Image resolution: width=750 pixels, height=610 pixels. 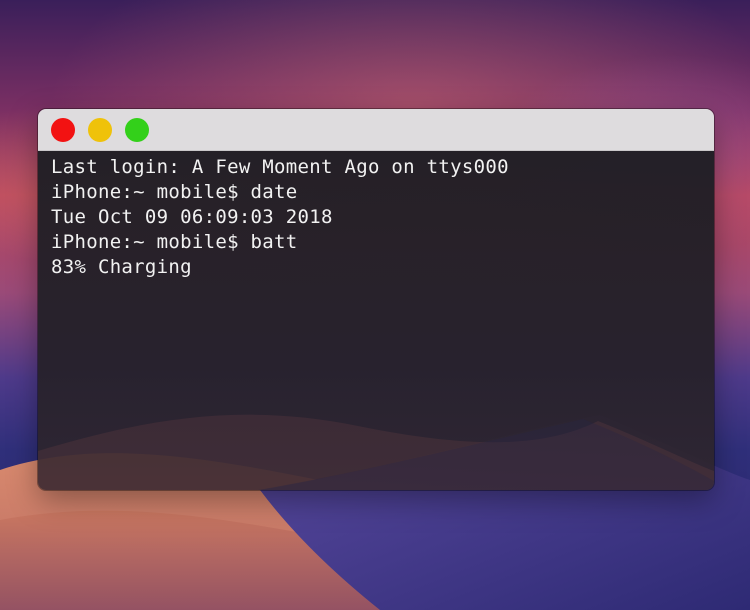 What do you see at coordinates (192, 217) in the screenshot?
I see `date-output: Tue Oct 09 06:09:03 2018` at bounding box center [192, 217].